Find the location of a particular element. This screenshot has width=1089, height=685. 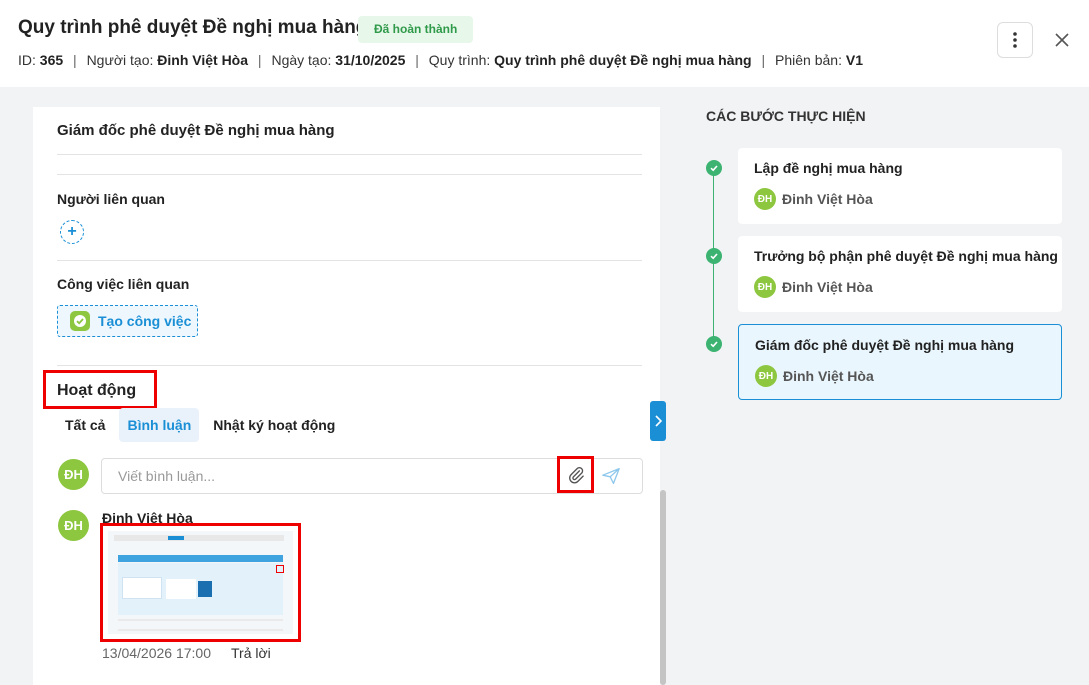

more-options-button is located at coordinates (1015, 40).